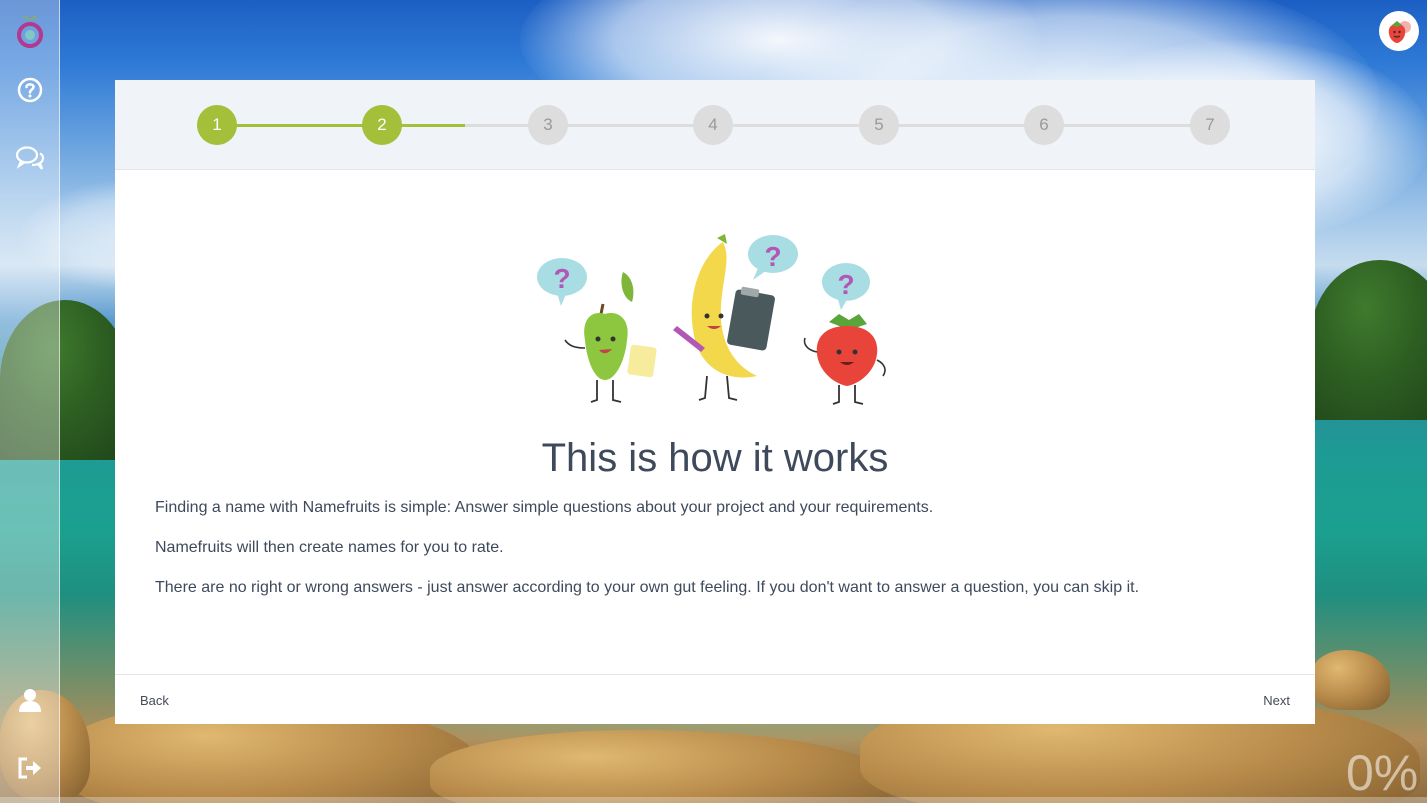 This screenshot has width=1427, height=803. I want to click on question-circle-icon, so click(29, 90).